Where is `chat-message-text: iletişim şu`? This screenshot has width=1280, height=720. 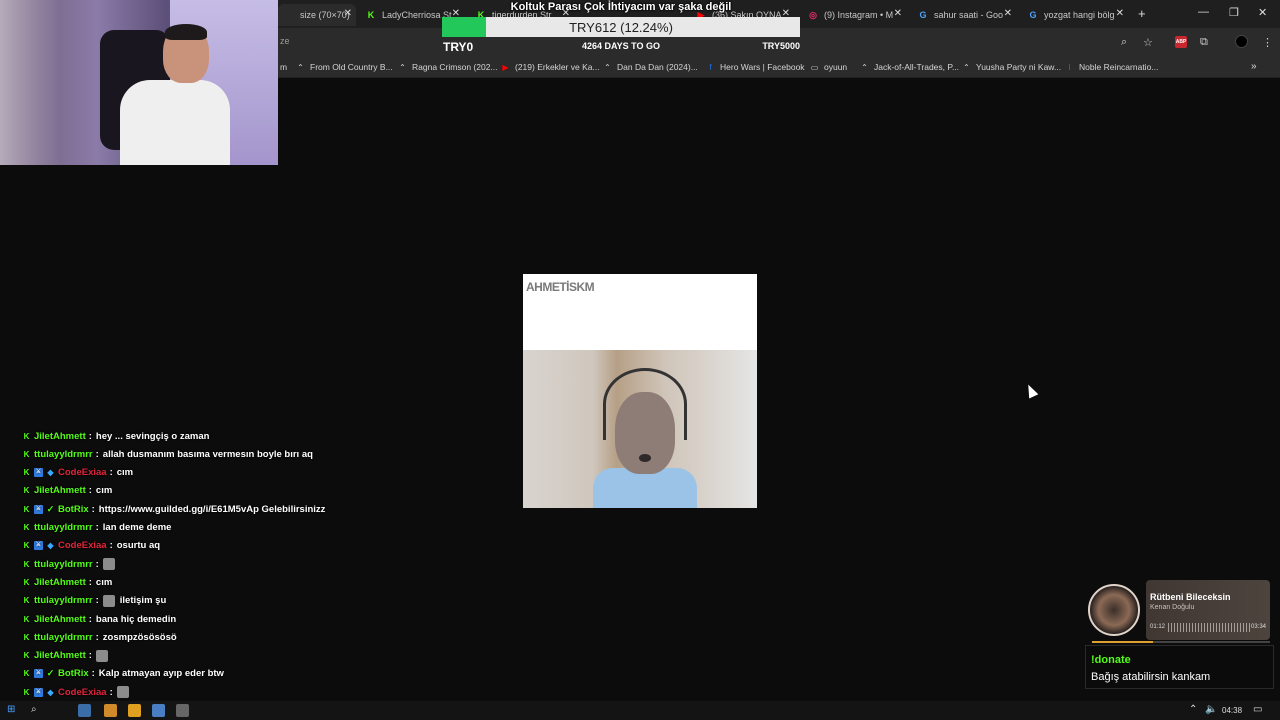 chat-message-text: iletişim şu is located at coordinates (143, 601).